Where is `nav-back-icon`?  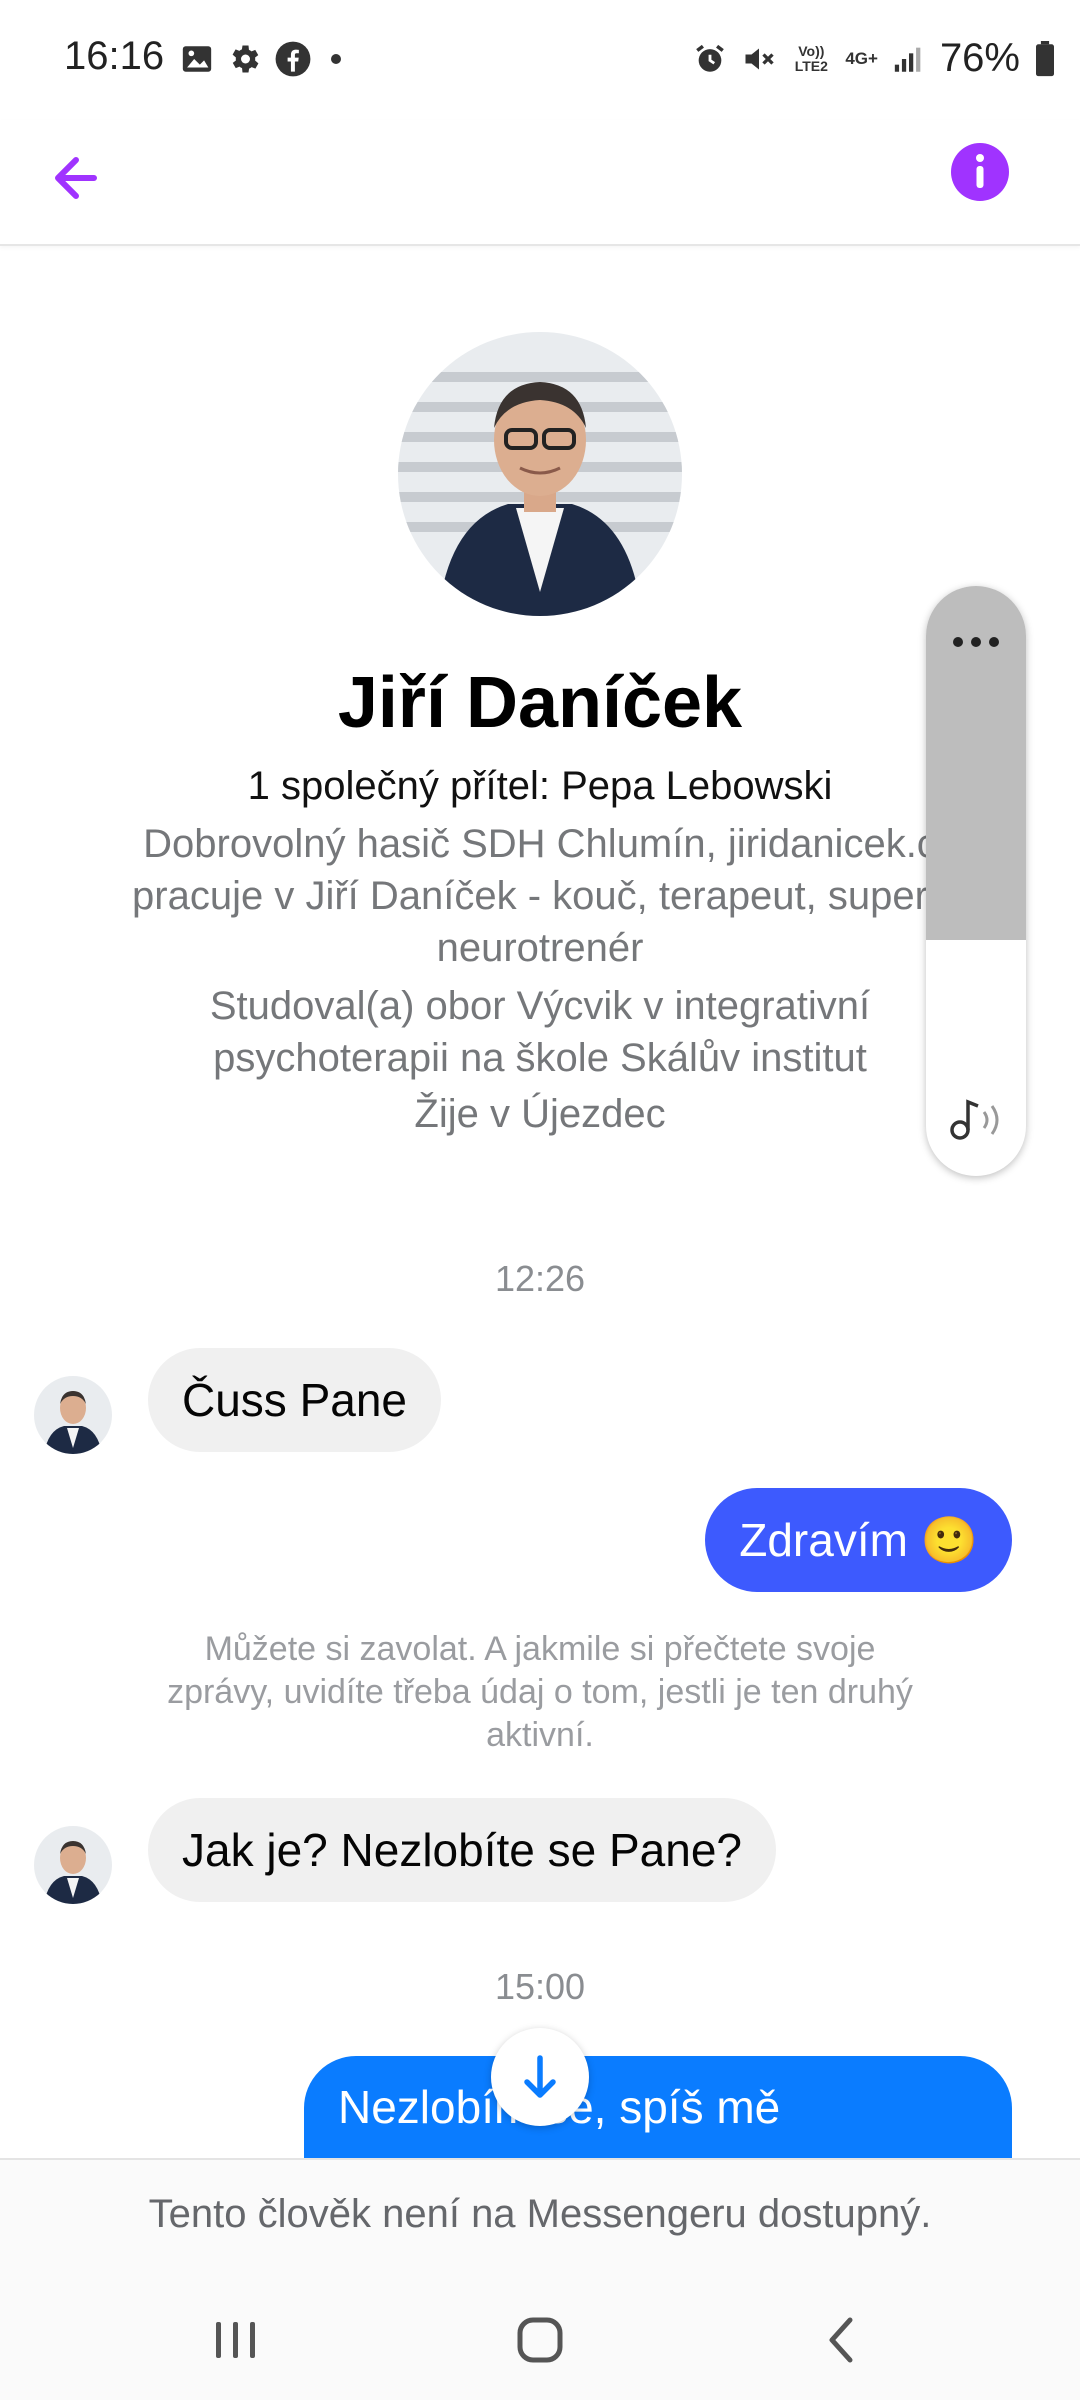 nav-back-icon is located at coordinates (842, 2340).